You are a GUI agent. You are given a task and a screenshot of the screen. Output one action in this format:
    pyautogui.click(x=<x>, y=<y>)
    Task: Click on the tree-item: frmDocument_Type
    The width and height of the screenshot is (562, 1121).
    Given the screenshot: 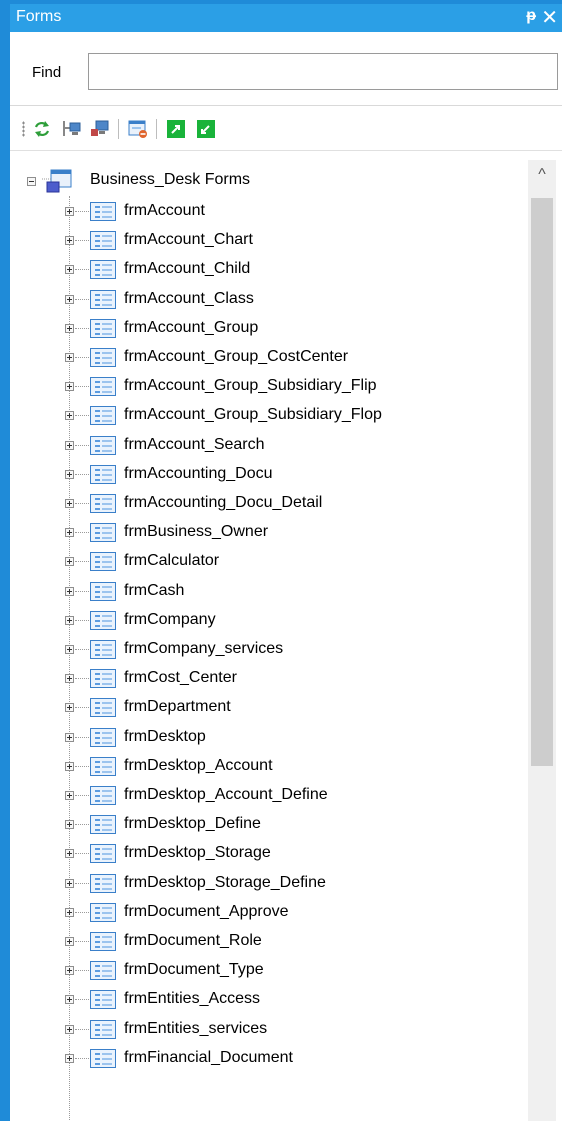 What is the action you would take?
    pyautogui.click(x=269, y=970)
    